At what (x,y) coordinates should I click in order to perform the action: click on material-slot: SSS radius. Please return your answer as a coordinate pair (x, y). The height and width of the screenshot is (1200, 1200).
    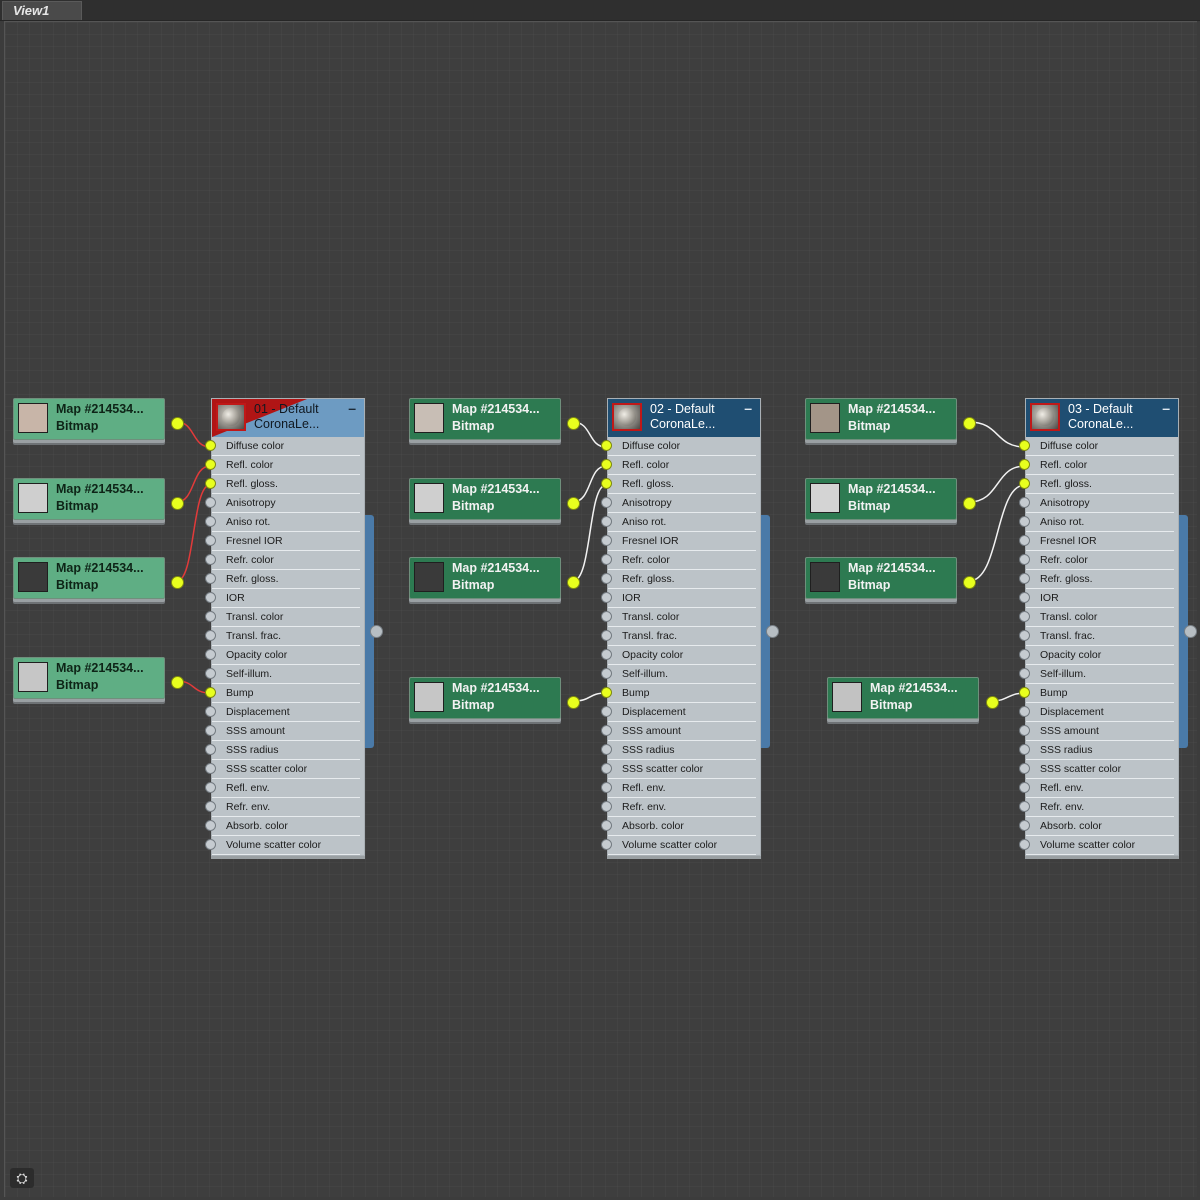
    Looking at the image, I should click on (1096, 750).